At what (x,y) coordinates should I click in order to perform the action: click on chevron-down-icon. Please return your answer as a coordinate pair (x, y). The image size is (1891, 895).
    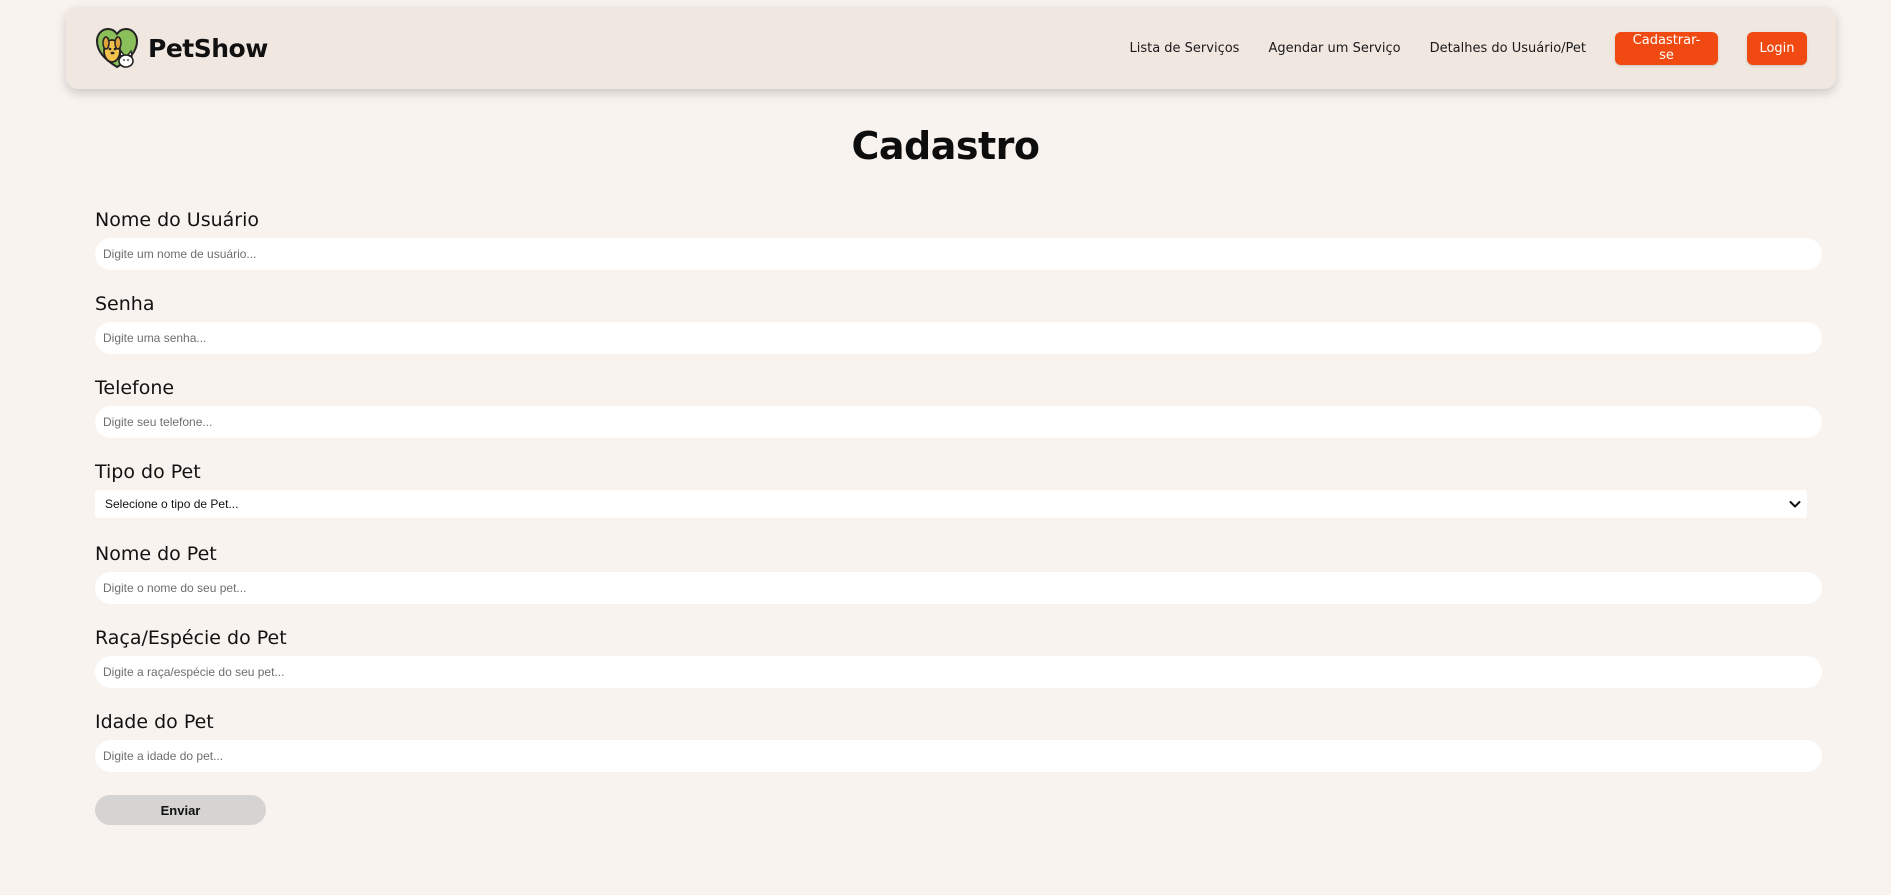
    Looking at the image, I should click on (1795, 504).